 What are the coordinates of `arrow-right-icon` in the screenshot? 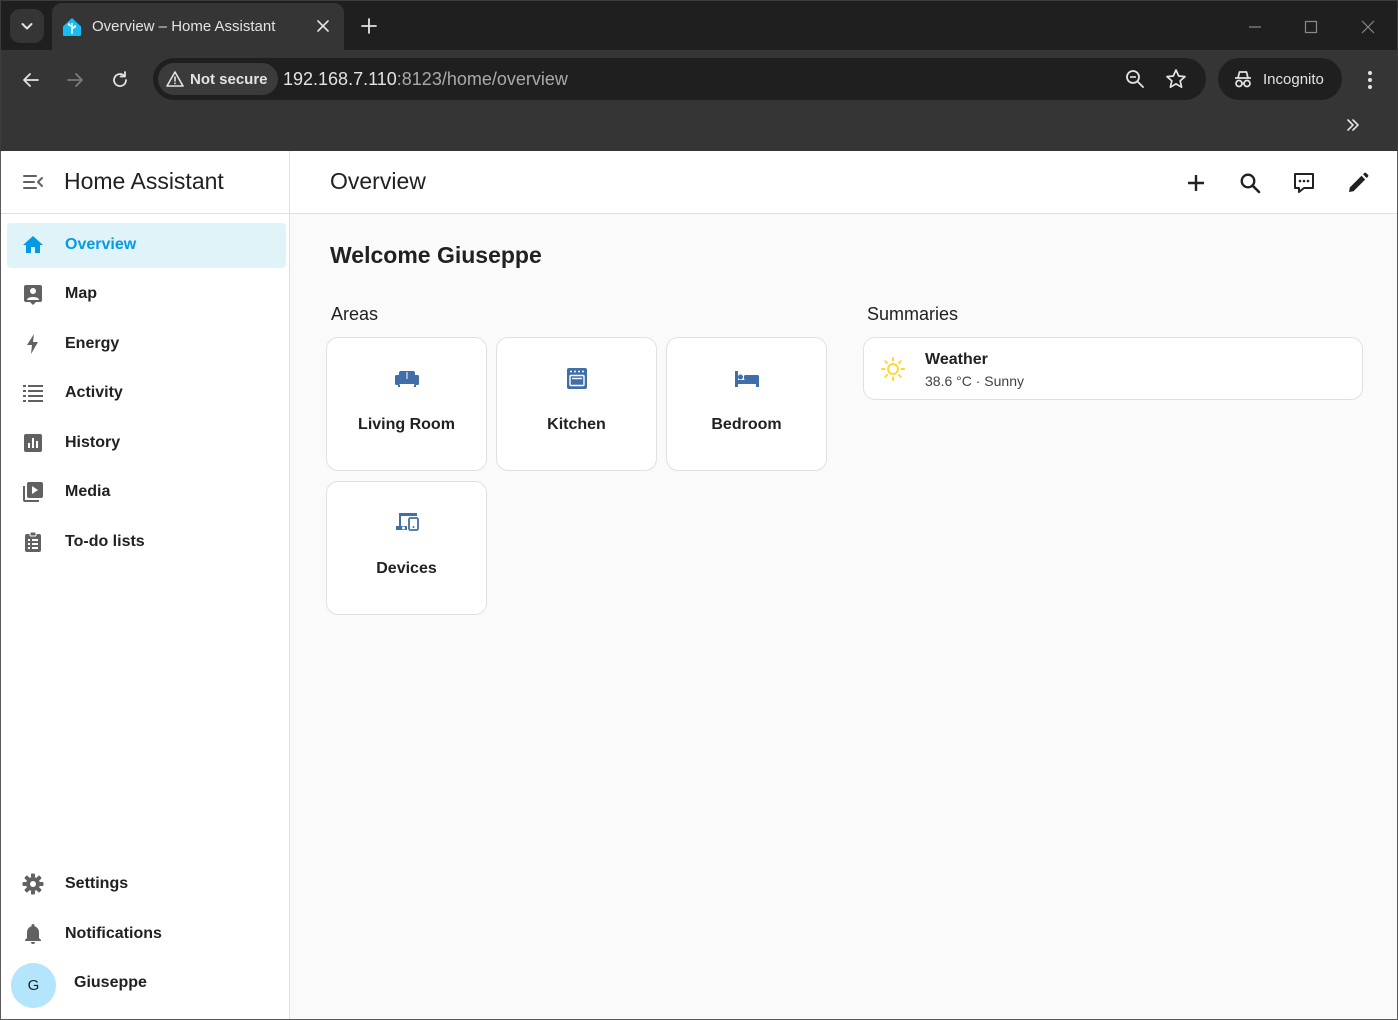 It's located at (75, 80).